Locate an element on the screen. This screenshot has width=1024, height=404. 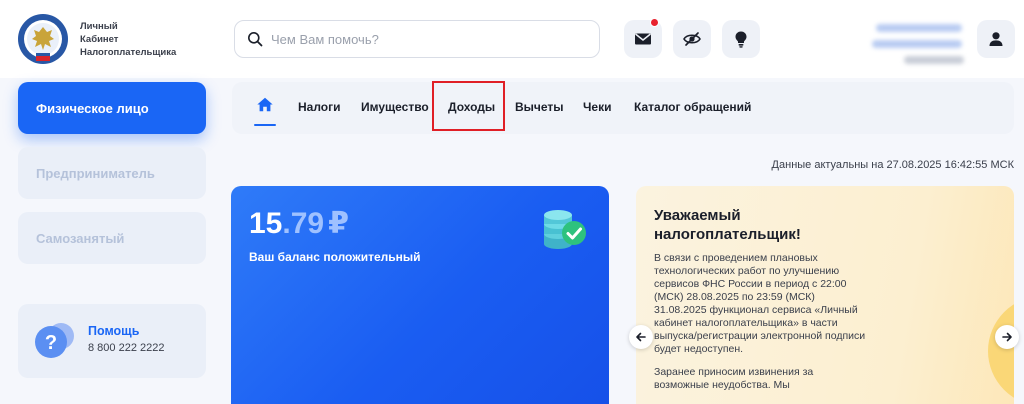
messages-button is located at coordinates (643, 38).